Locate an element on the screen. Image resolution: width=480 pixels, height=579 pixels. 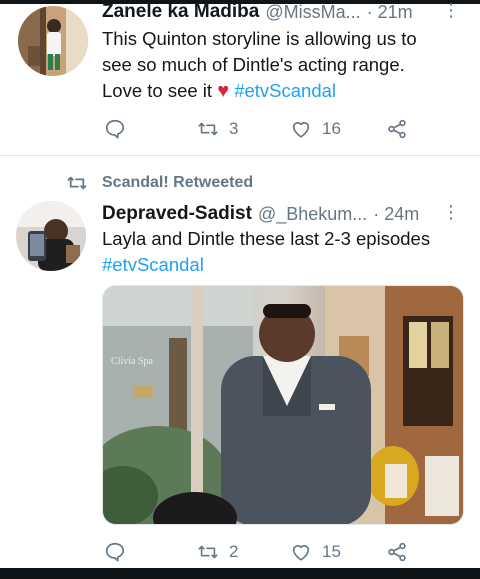
tweet-text-line: Layla and Dintle these last 2-3 episodes is located at coordinates (266, 238).